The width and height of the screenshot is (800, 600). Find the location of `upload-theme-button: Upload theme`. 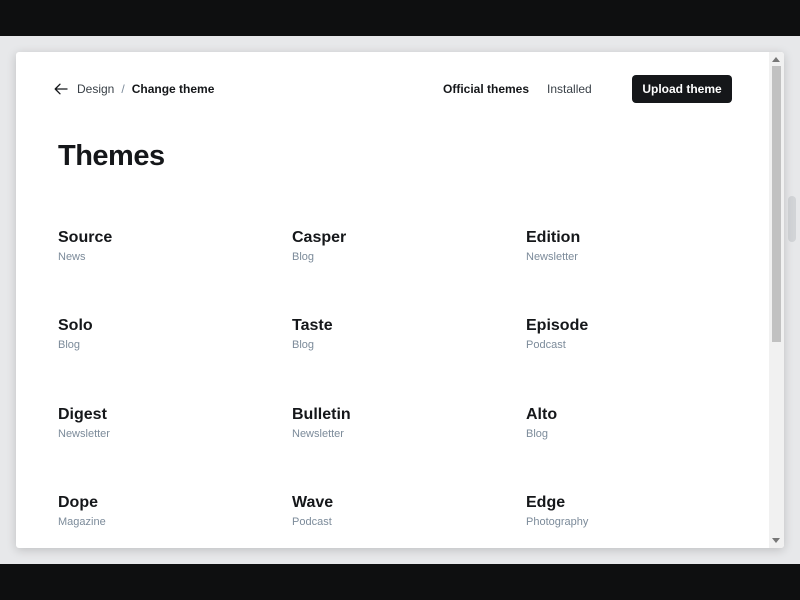

upload-theme-button: Upload theme is located at coordinates (682, 89).